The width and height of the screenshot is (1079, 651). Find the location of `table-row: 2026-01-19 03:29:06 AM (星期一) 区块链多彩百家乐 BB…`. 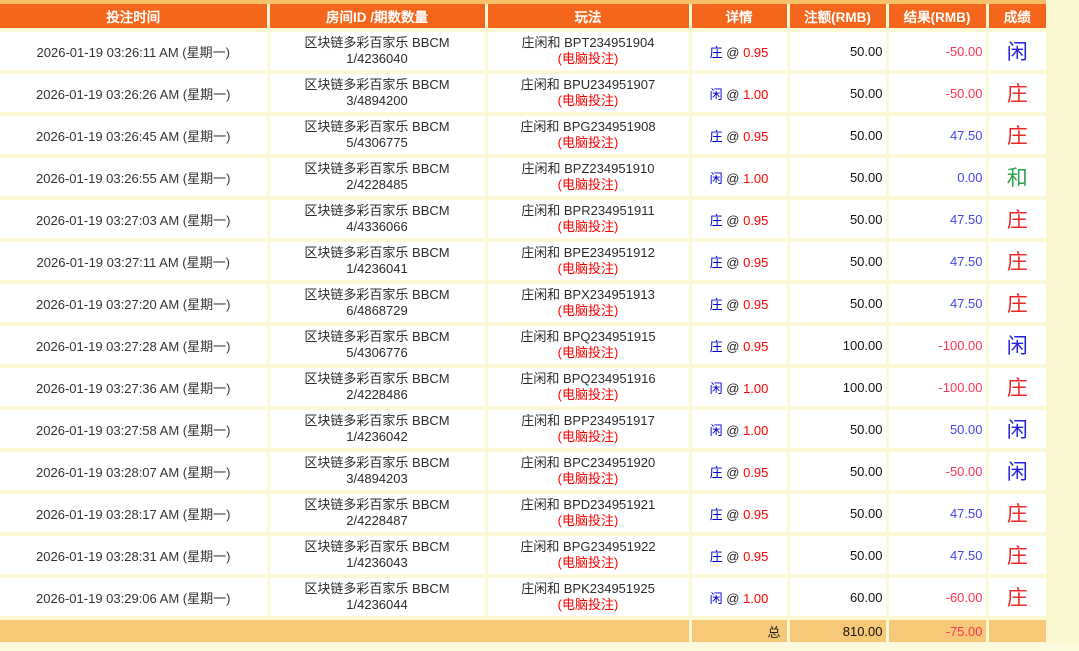

table-row: 2026-01-19 03:29:06 AM (星期一) 区块链多彩百家乐 BB… is located at coordinates (523, 598).